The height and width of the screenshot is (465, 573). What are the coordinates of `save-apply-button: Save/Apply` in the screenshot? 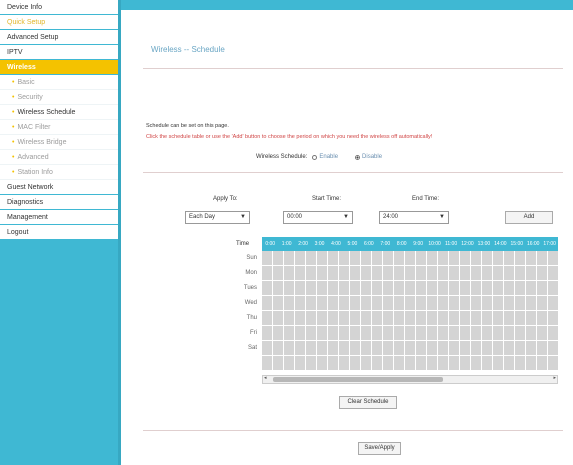 It's located at (379, 448).